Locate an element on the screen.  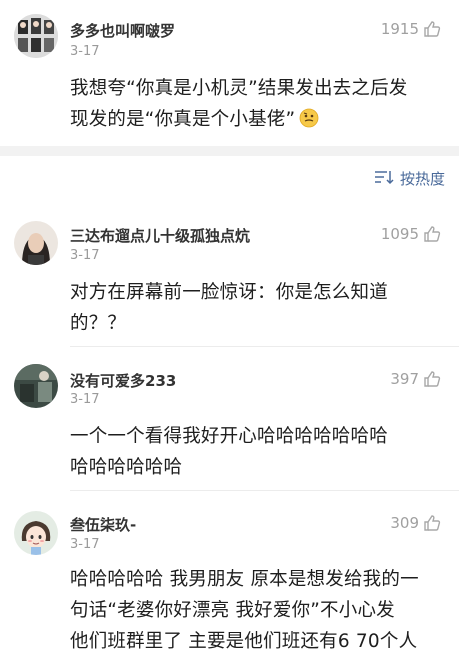
like-button: 309 is located at coordinates (415, 523).